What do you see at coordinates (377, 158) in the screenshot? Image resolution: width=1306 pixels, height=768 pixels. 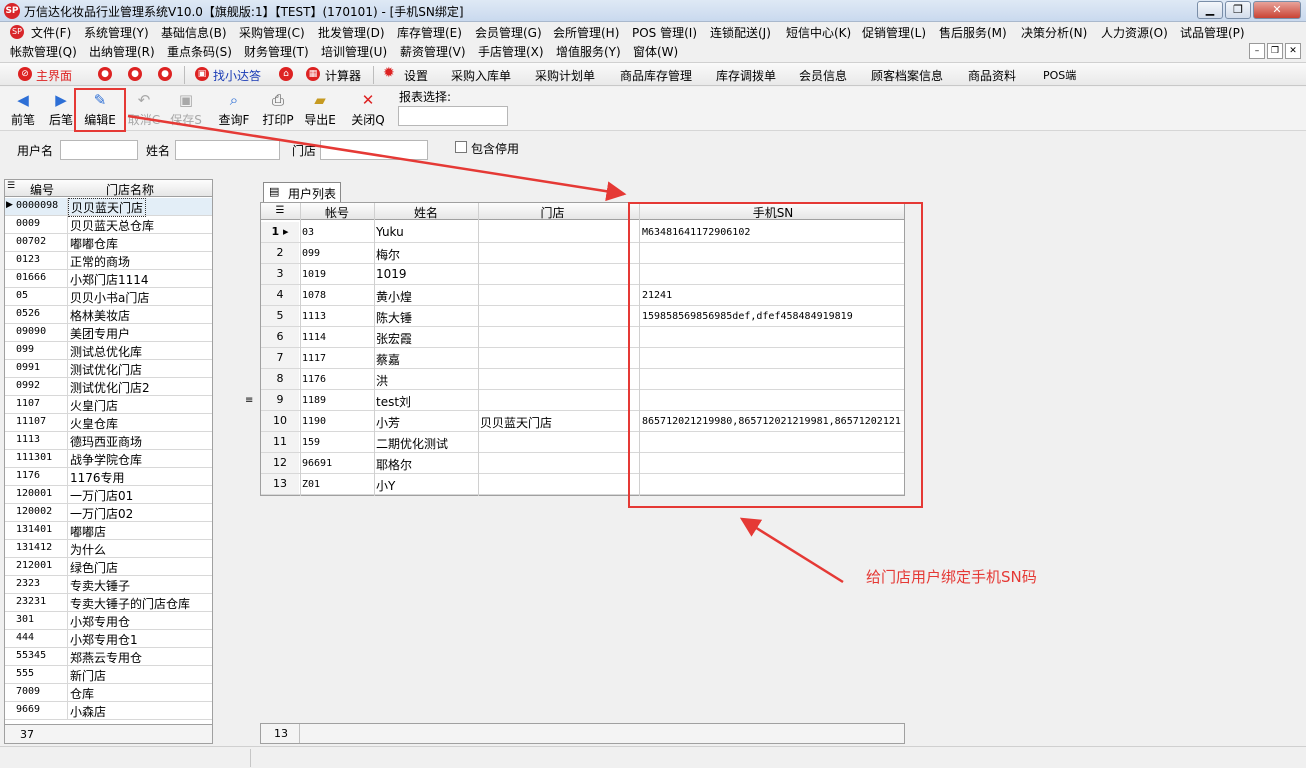 I see `arrow-edit-to-sn` at bounding box center [377, 158].